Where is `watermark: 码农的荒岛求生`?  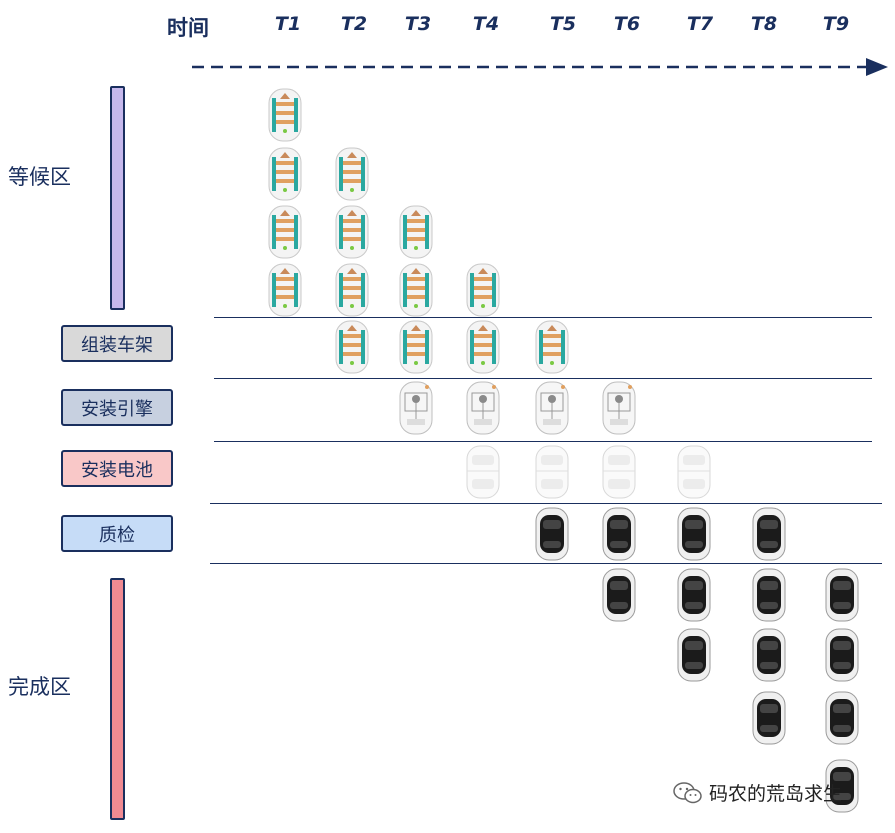
watermark: 码农的荒岛求生 is located at coordinates (757, 792).